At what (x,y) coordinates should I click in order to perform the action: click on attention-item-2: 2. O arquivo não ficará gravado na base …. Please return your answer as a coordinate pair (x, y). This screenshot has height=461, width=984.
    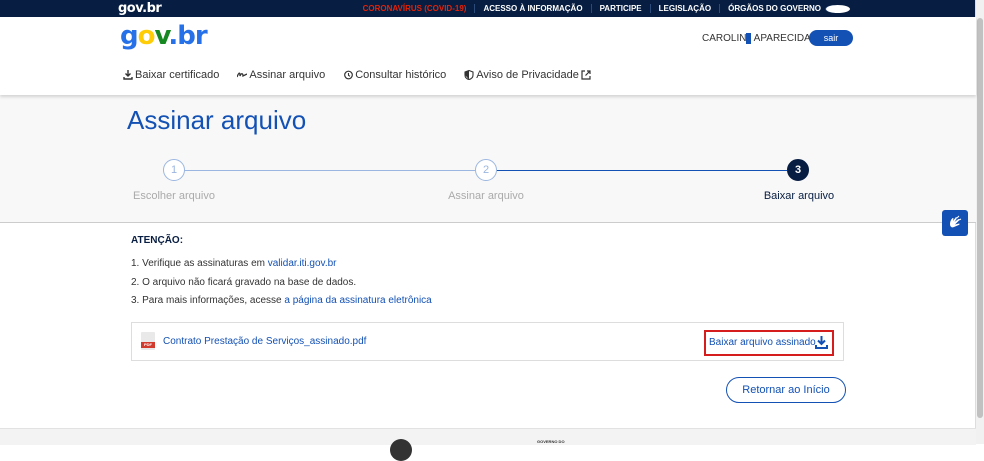
    Looking at the image, I should click on (244, 282).